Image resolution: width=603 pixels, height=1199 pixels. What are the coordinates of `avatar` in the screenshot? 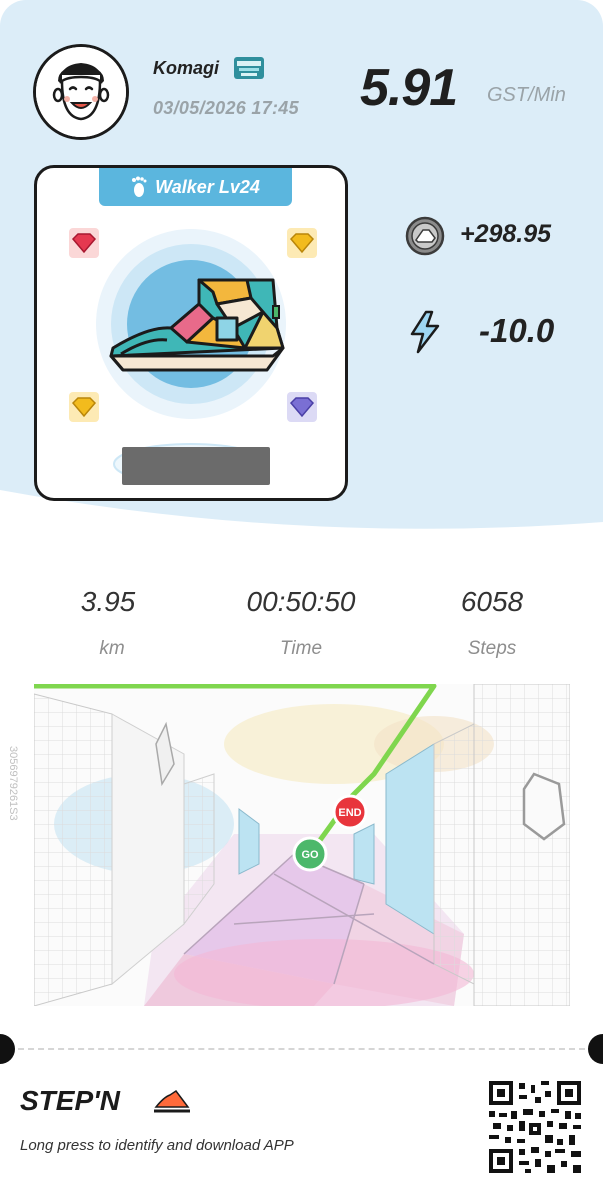 It's located at (81, 92).